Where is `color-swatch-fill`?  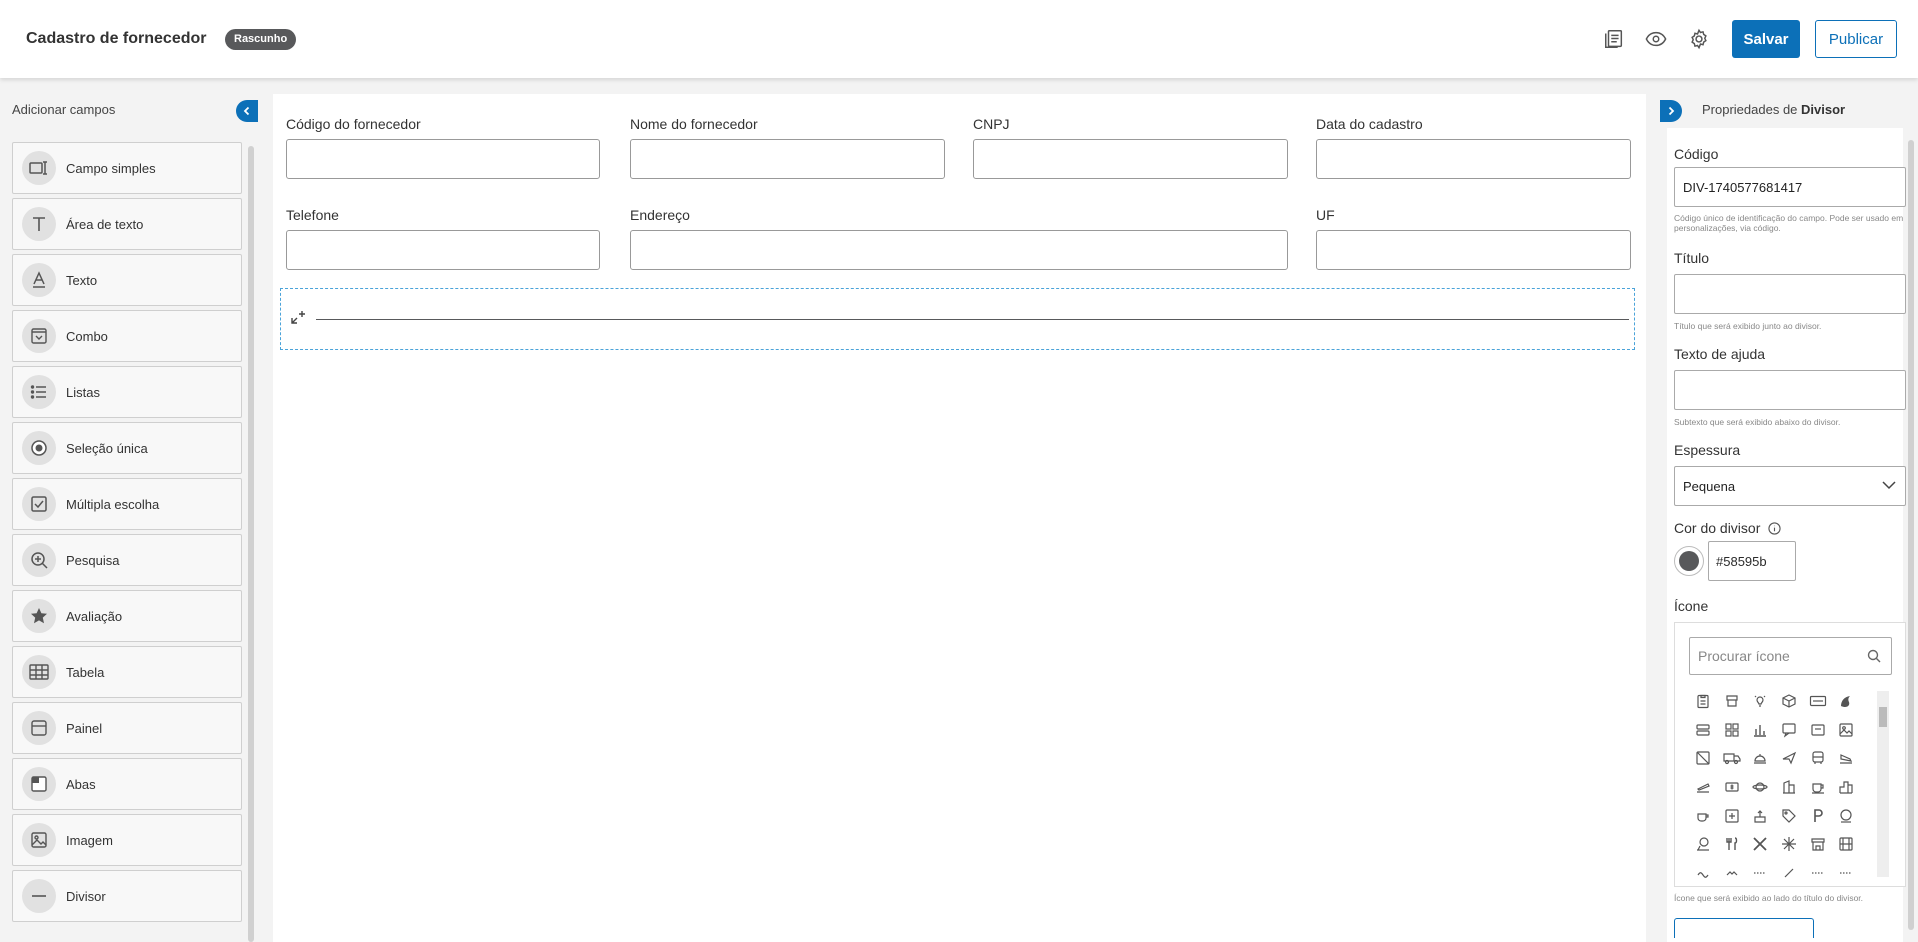 color-swatch-fill is located at coordinates (1689, 561).